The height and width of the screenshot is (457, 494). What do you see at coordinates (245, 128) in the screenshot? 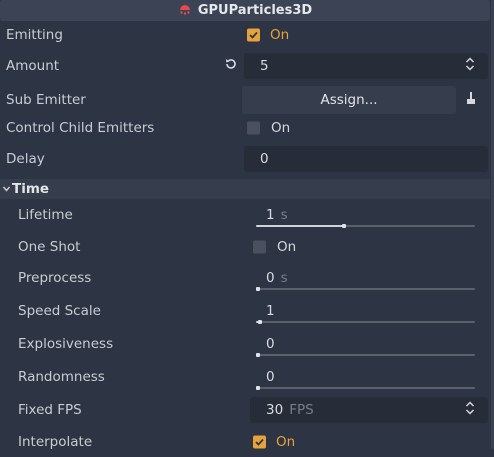
I see `property-control-child-emitters: Control Child Emitters On` at bounding box center [245, 128].